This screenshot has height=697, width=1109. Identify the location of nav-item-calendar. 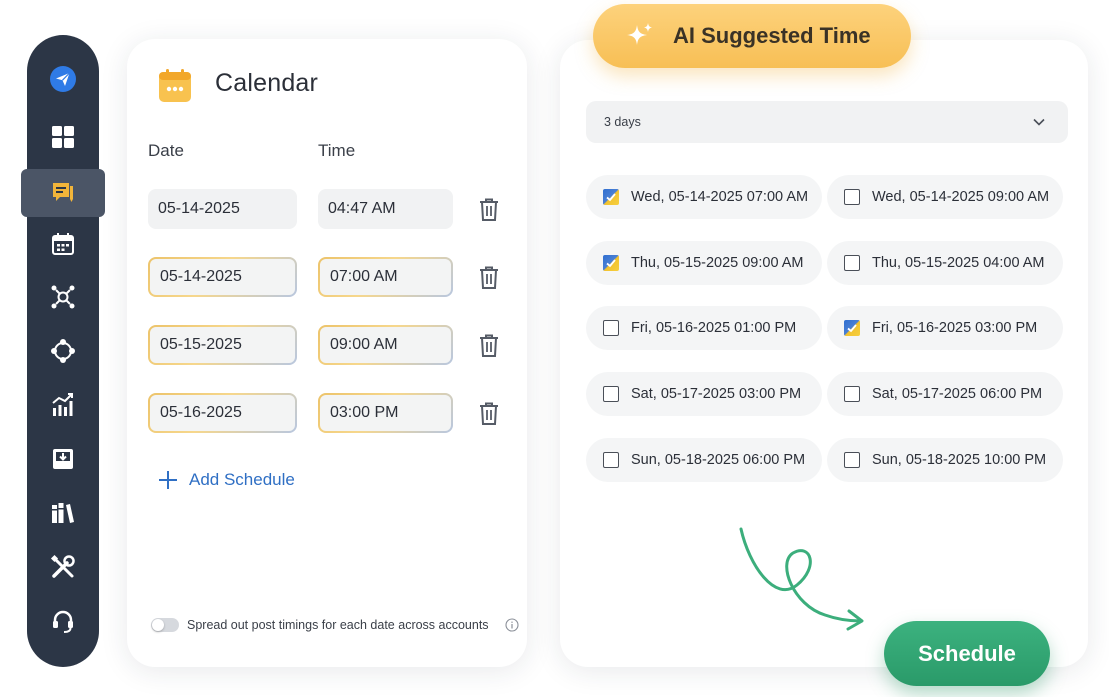
(63, 244).